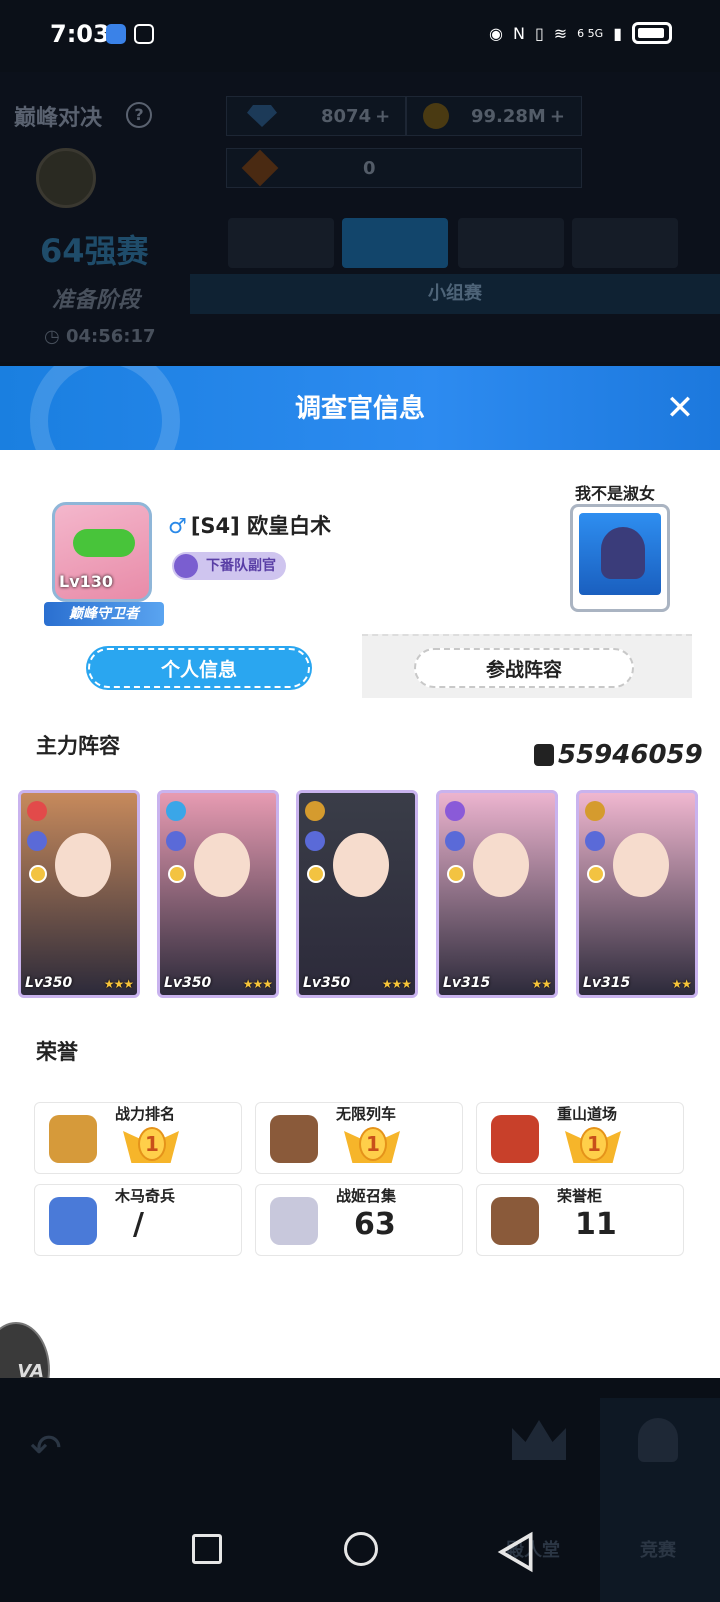 The width and height of the screenshot is (720, 1602). I want to click on home-icon, so click(361, 1549).